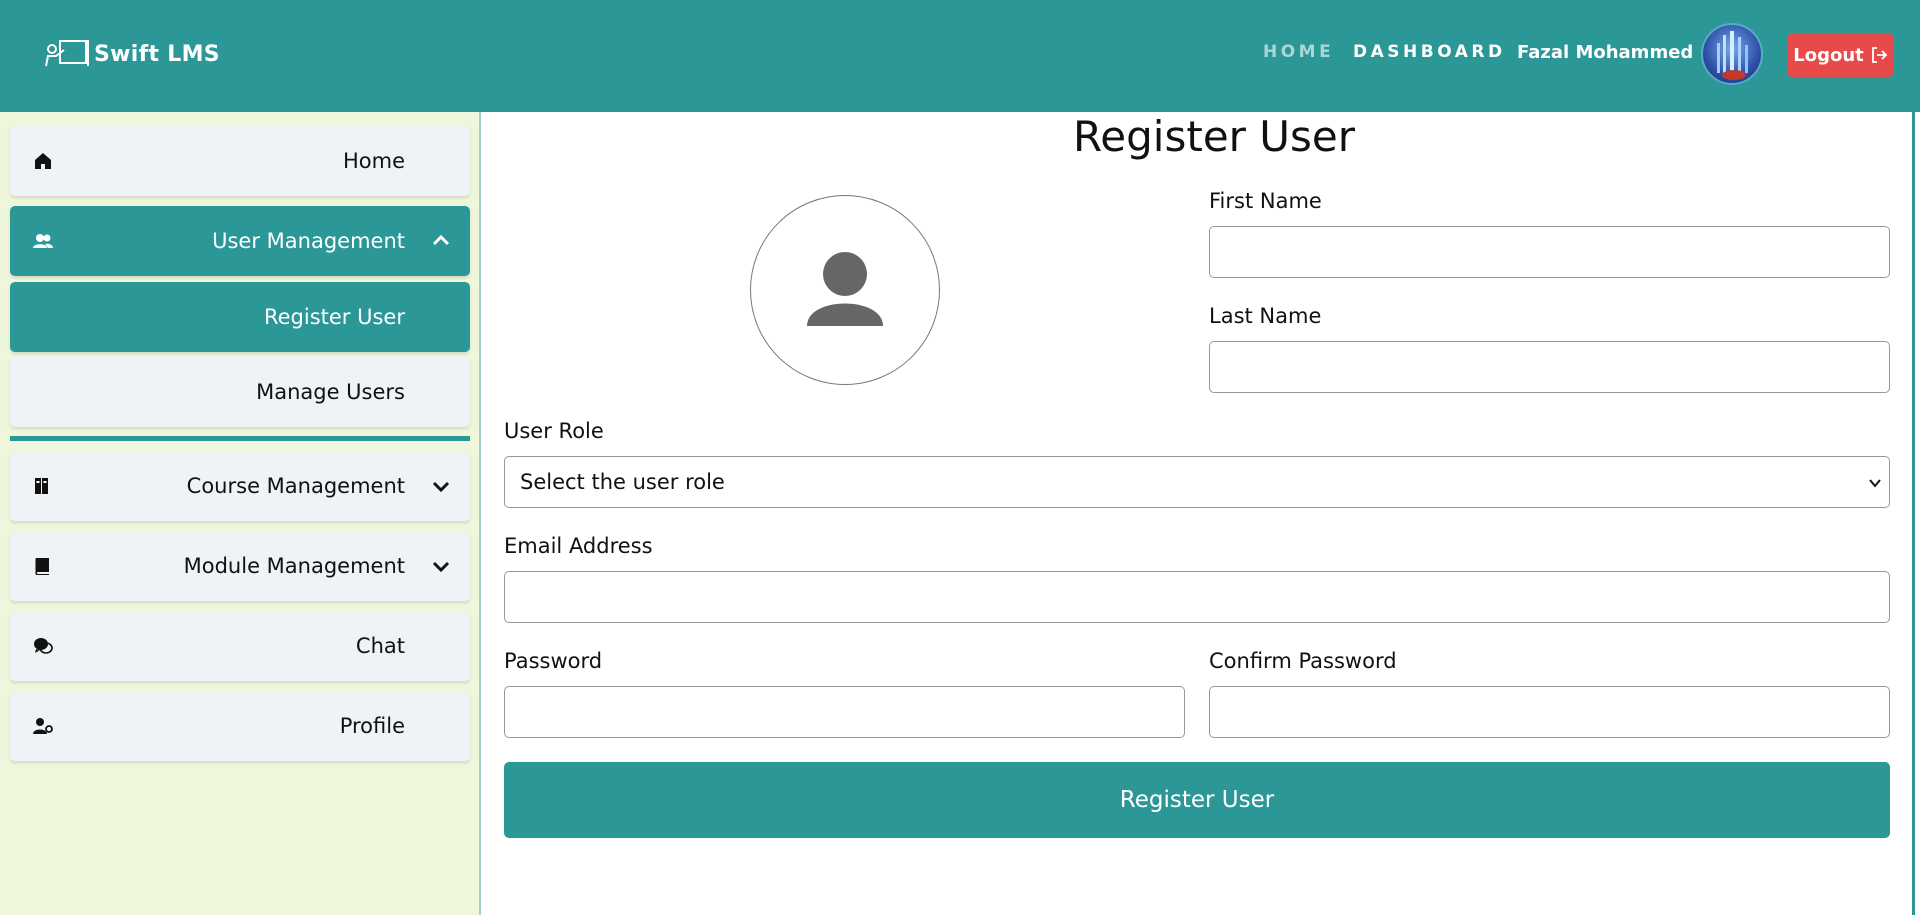 The height and width of the screenshot is (915, 1920). I want to click on register-user-button-label: Register User, so click(1197, 800).